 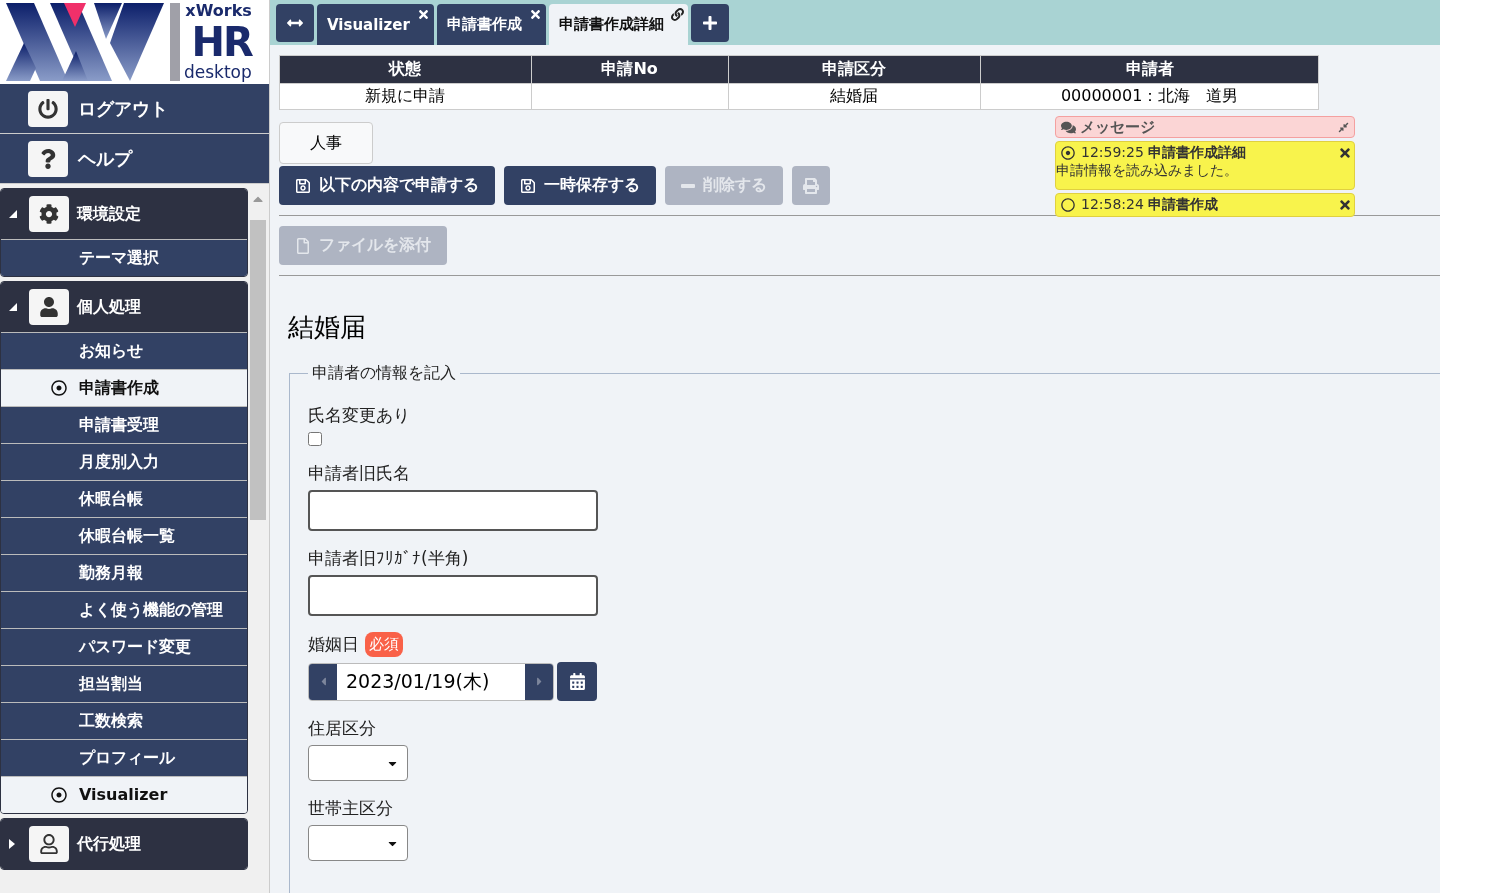 What do you see at coordinates (134, 159) in the screenshot?
I see `sidebar-item: ヘルプ` at bounding box center [134, 159].